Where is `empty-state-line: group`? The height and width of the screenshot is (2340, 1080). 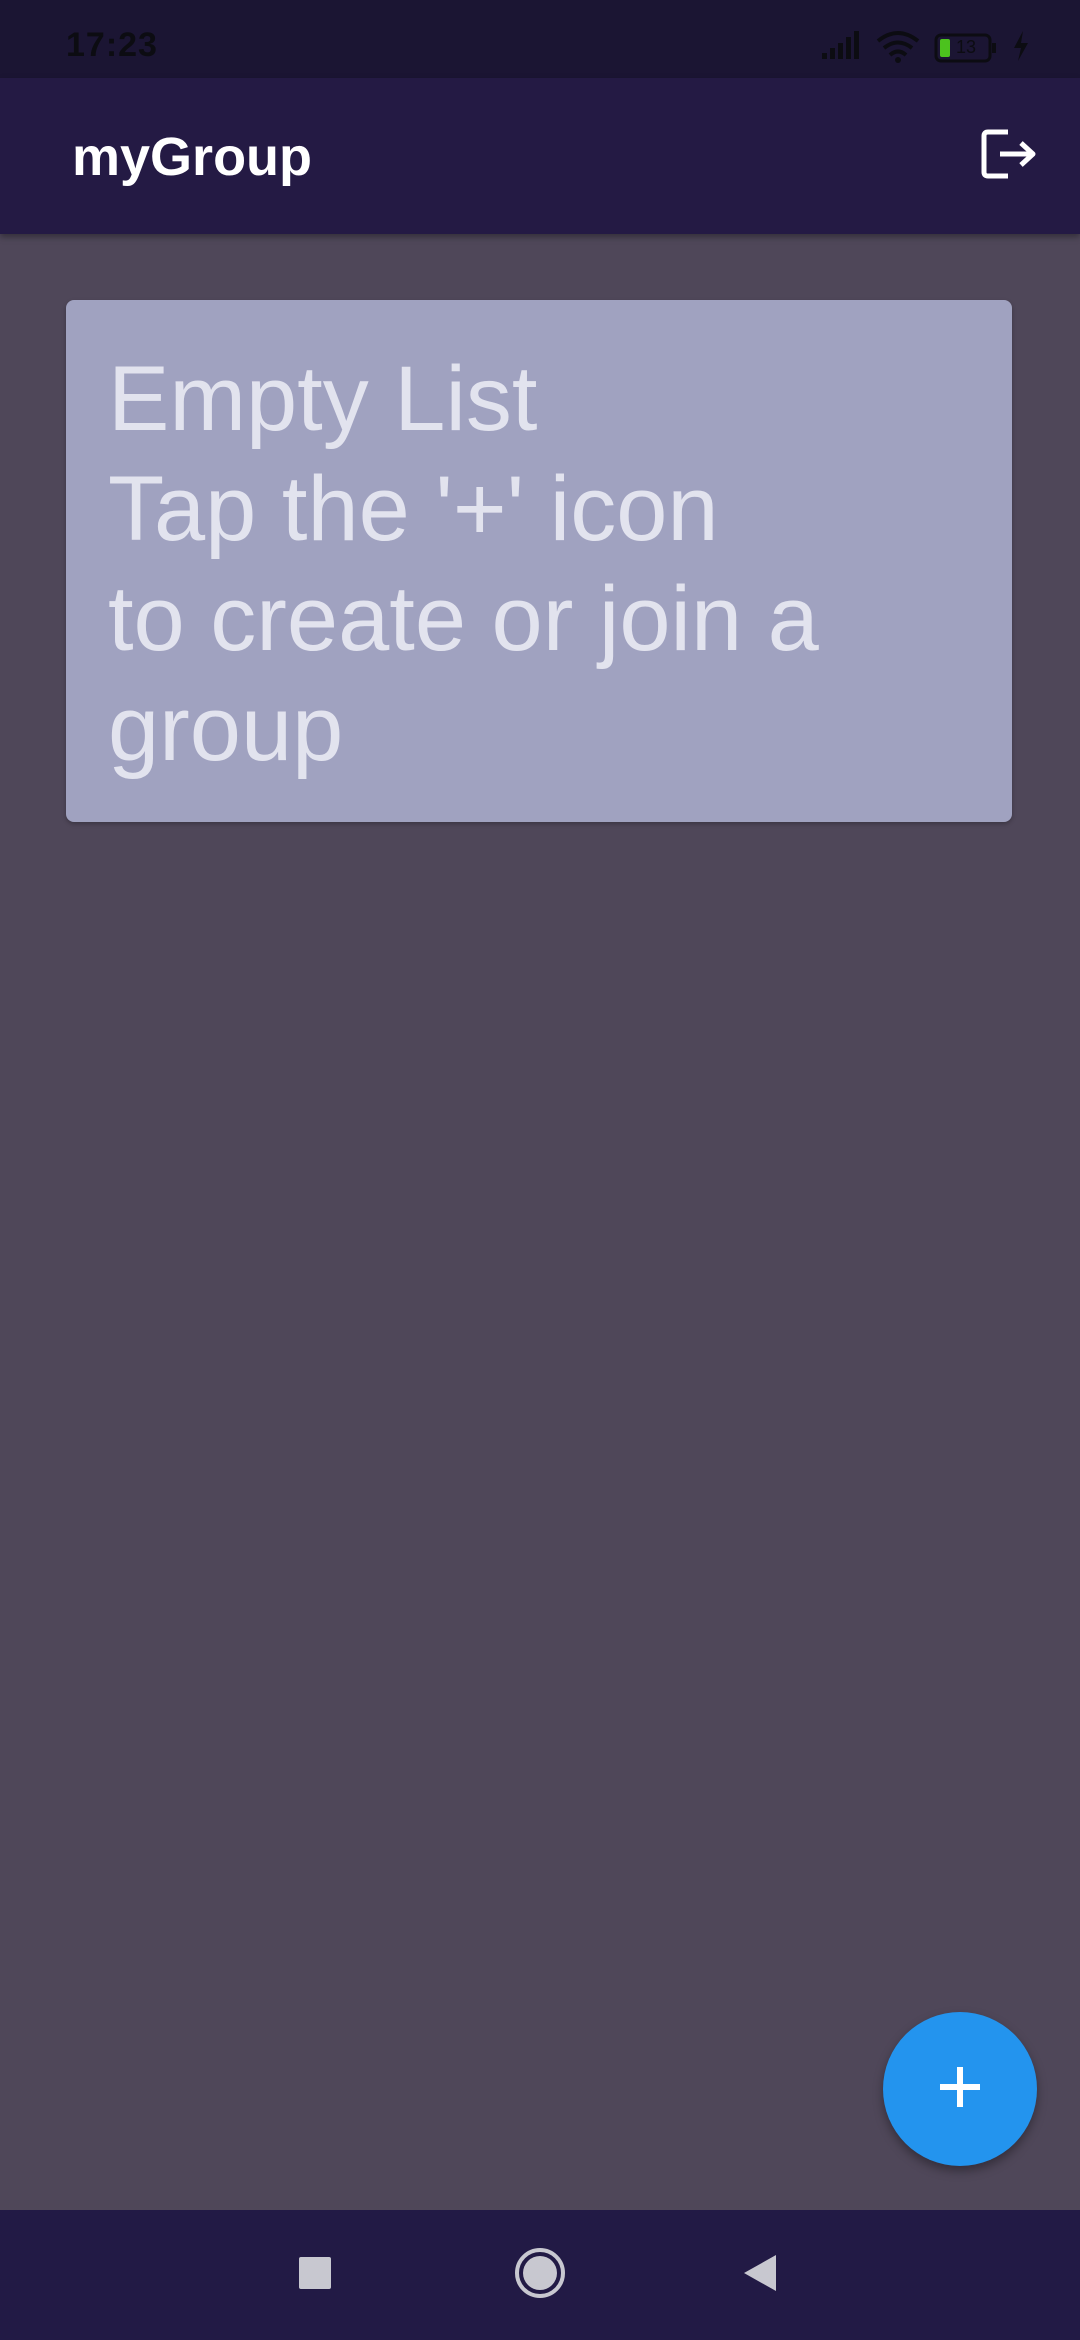
empty-state-line: group is located at coordinates (226, 729).